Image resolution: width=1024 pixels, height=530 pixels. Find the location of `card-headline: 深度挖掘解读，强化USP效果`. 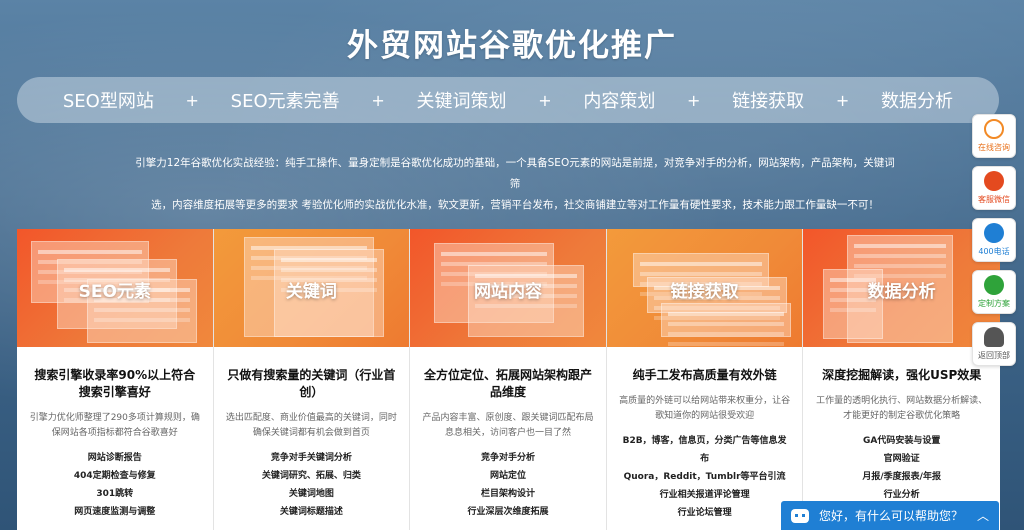

card-headline: 深度挖掘解读，强化USP效果 is located at coordinates (902, 375).